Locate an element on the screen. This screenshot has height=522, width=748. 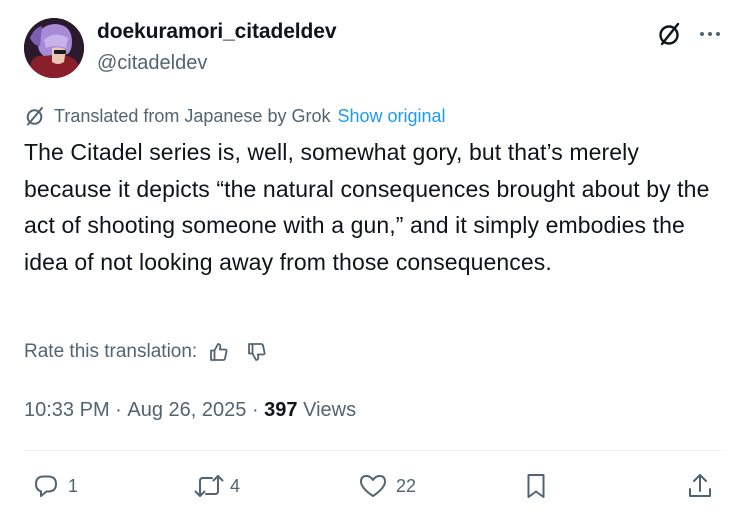
like-icon is located at coordinates (373, 486).